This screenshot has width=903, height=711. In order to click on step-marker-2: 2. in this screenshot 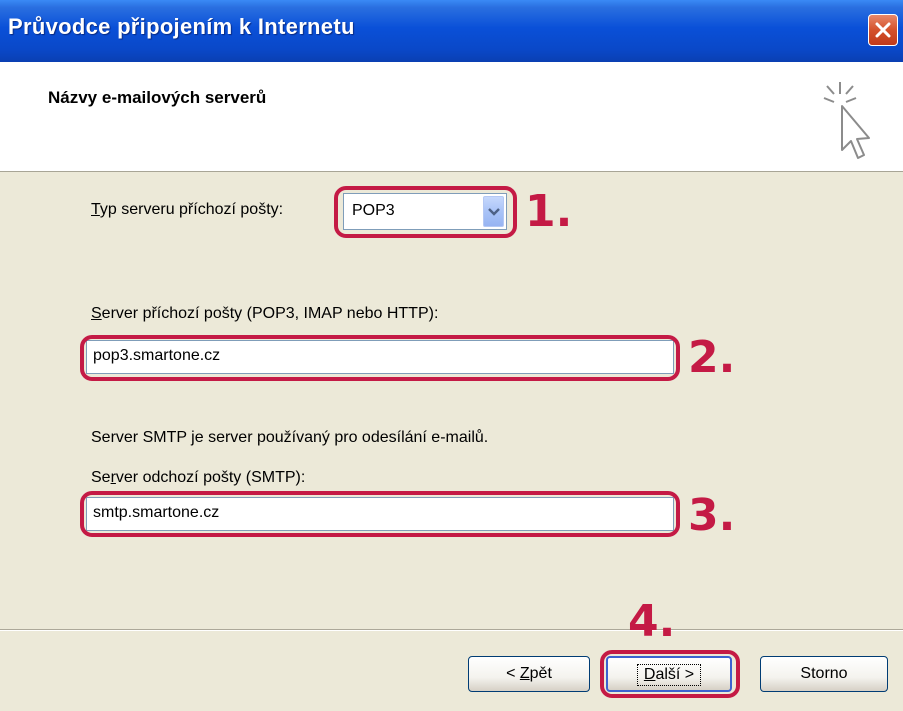, I will do `click(712, 357)`.